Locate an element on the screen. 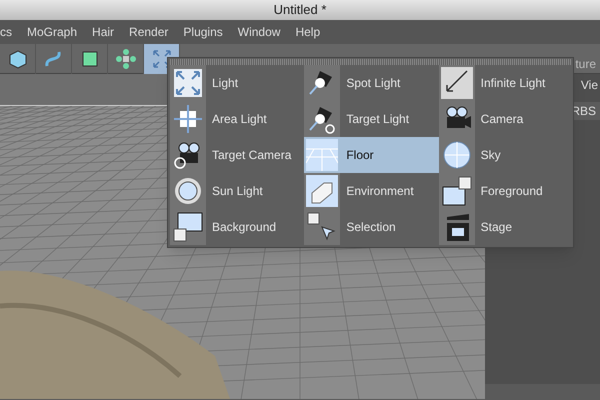 This screenshot has height=400, width=600. menu-option: Light is located at coordinates (237, 83).